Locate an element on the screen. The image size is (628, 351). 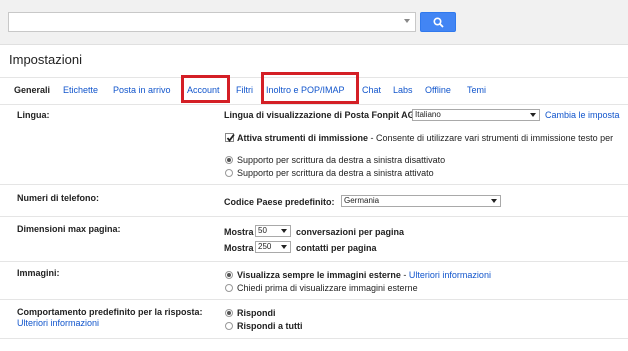
conversations-suffix: conversazioni per pagina is located at coordinates (350, 232).